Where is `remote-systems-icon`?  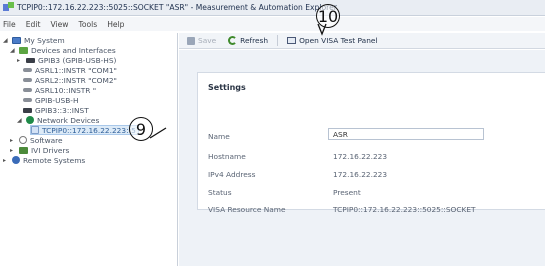
remote-systems-icon is located at coordinates (16, 160).